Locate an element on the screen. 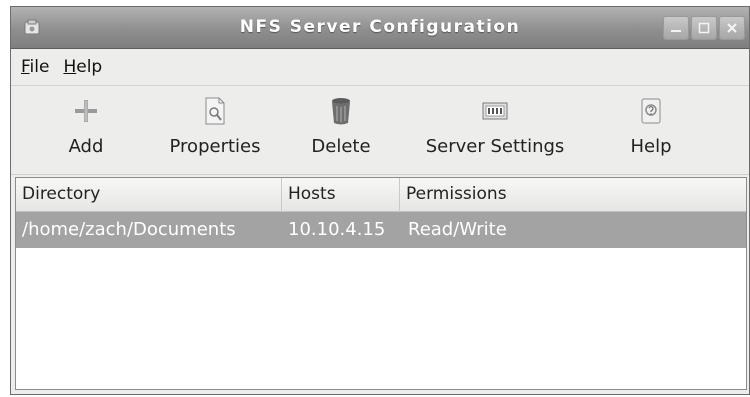 The image size is (750, 397). maximize-button is located at coordinates (704, 28).